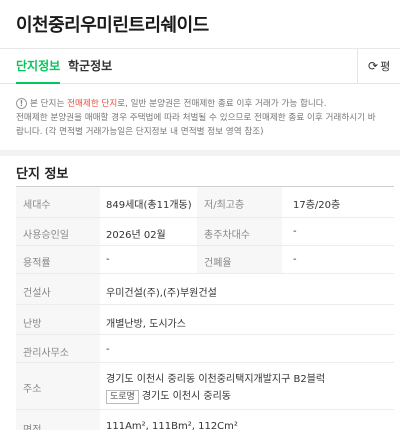 The width and height of the screenshot is (400, 430). Describe the element at coordinates (58, 231) in the screenshot. I see `approval-date-label: 사용승인일` at that location.